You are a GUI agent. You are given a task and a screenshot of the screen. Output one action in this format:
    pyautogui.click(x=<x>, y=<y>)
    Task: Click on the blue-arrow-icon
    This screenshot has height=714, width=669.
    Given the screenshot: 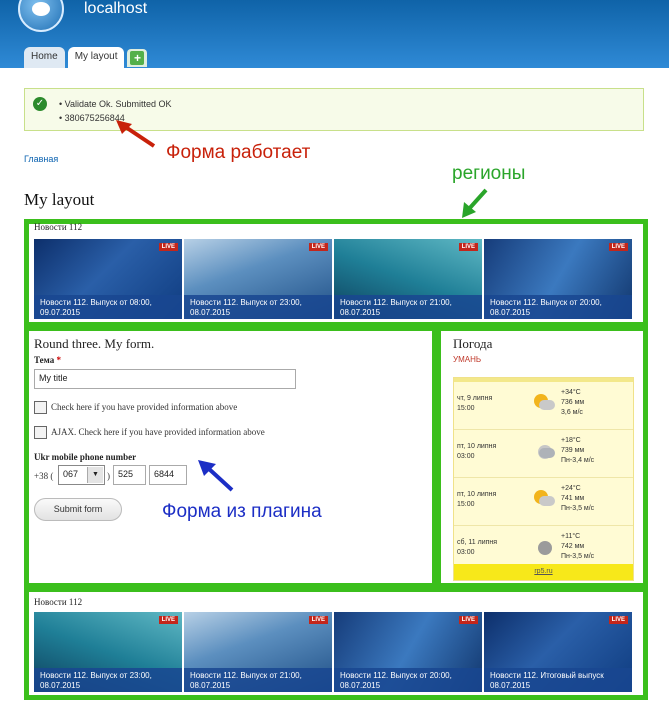 What is the action you would take?
    pyautogui.click(x=216, y=476)
    